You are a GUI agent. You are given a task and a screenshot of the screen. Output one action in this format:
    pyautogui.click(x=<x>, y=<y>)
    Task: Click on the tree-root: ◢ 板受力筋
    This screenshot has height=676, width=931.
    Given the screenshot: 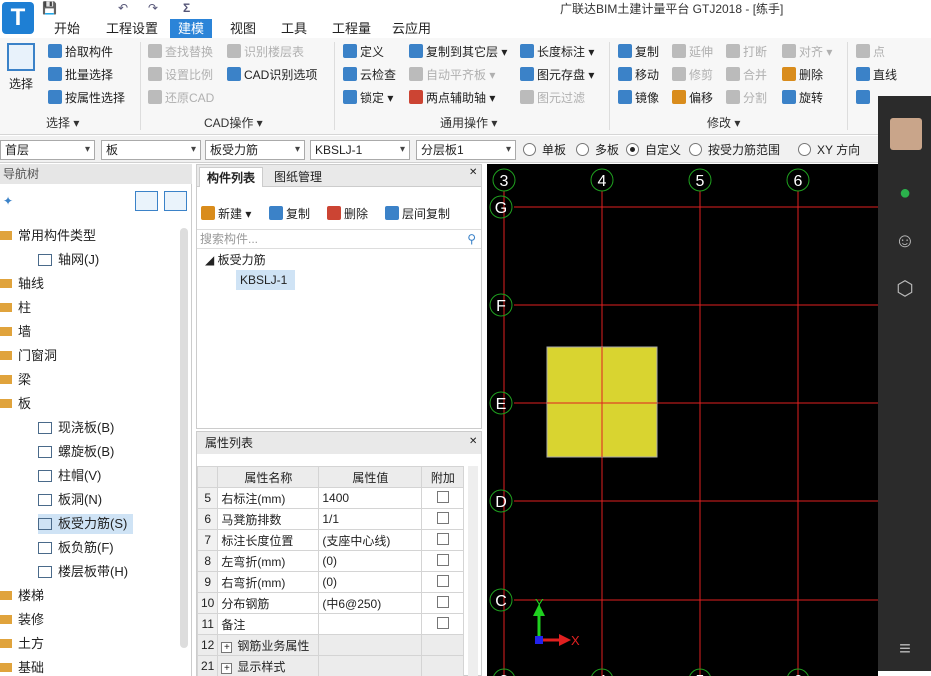 What is the action you would take?
    pyautogui.click(x=235, y=259)
    